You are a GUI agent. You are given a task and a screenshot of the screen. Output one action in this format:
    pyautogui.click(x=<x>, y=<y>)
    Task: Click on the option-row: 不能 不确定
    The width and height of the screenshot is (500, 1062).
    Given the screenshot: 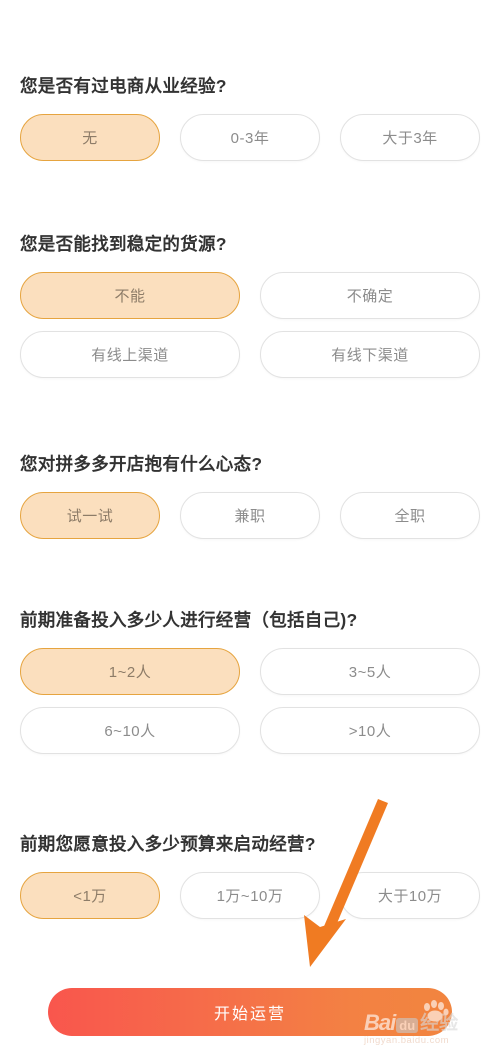 What is the action you would take?
    pyautogui.click(x=250, y=295)
    